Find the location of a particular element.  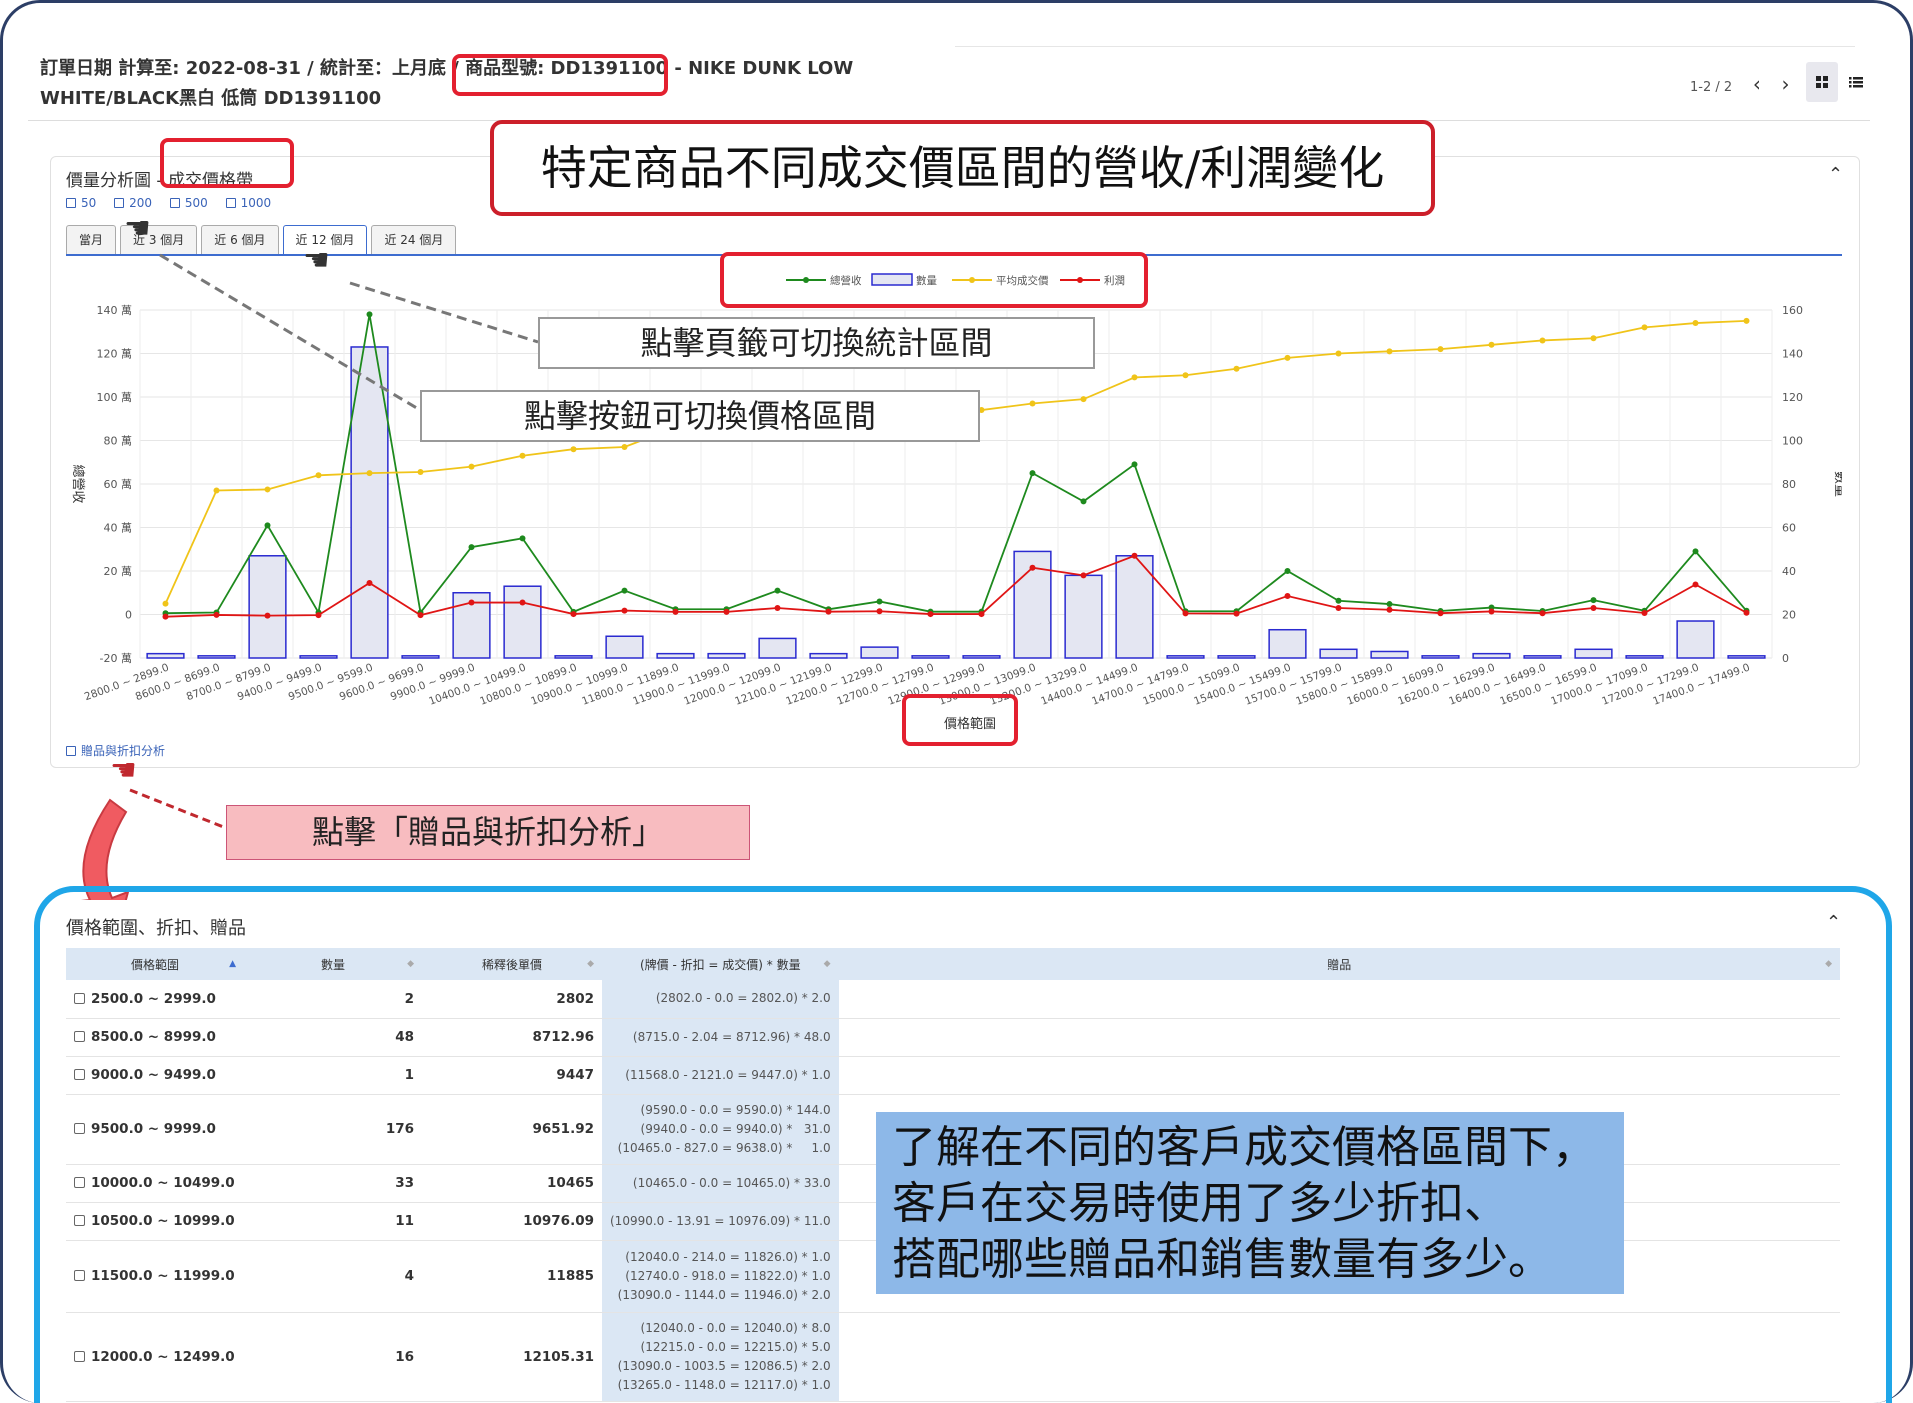

gift-hint-callout: 點擊「贈品與折扣分析」 is located at coordinates (488, 832).